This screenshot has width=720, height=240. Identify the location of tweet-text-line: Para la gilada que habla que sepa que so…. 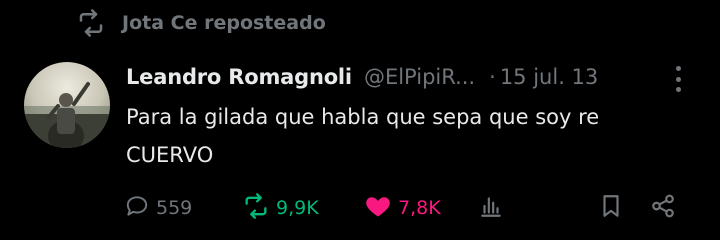
(363, 117).